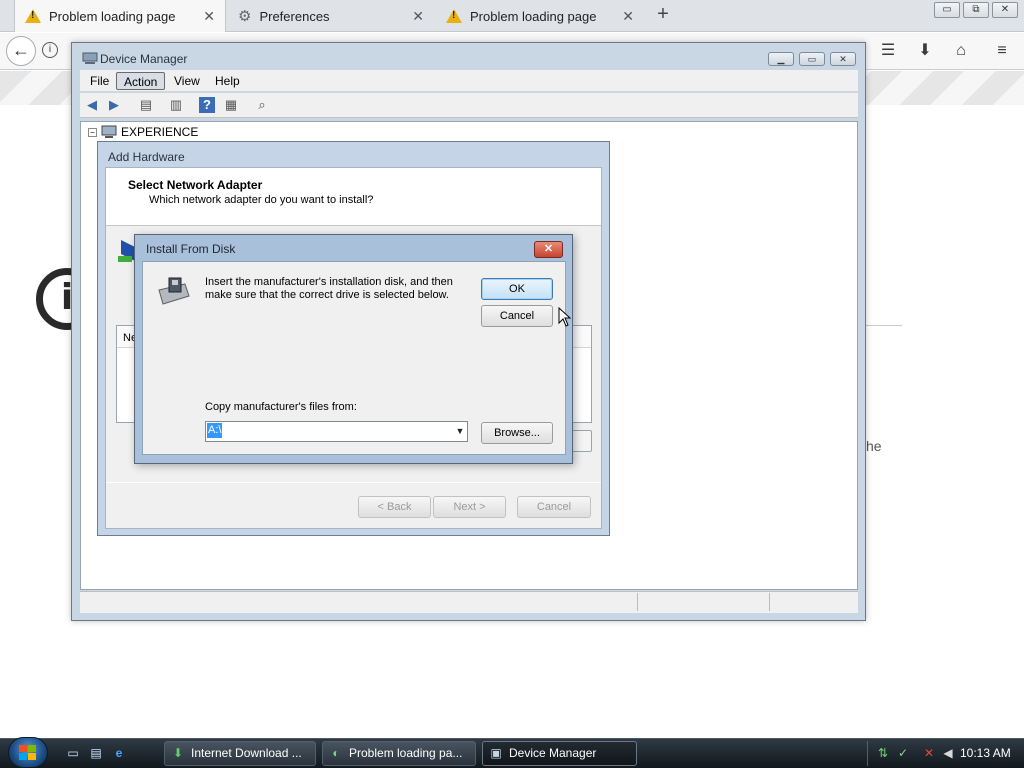 Image resolution: width=1024 pixels, height=768 pixels. Describe the element at coordinates (1005, 10) in the screenshot. I see `browser-close-button: ✕` at that location.